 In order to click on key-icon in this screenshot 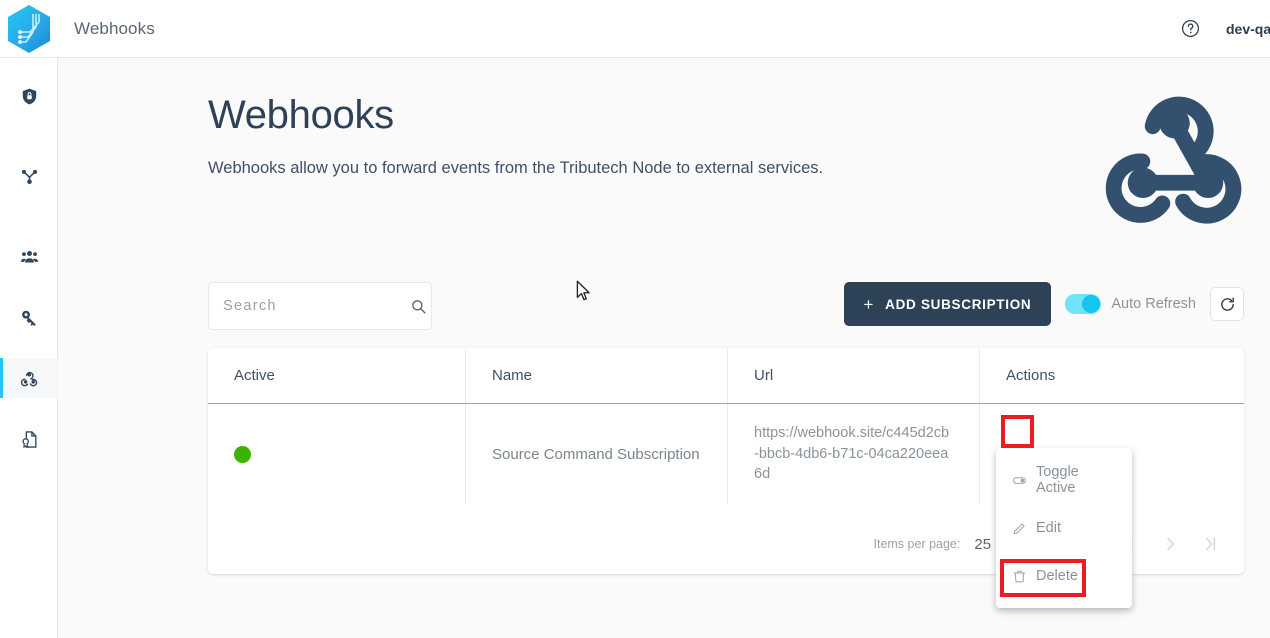, I will do `click(28, 318)`.